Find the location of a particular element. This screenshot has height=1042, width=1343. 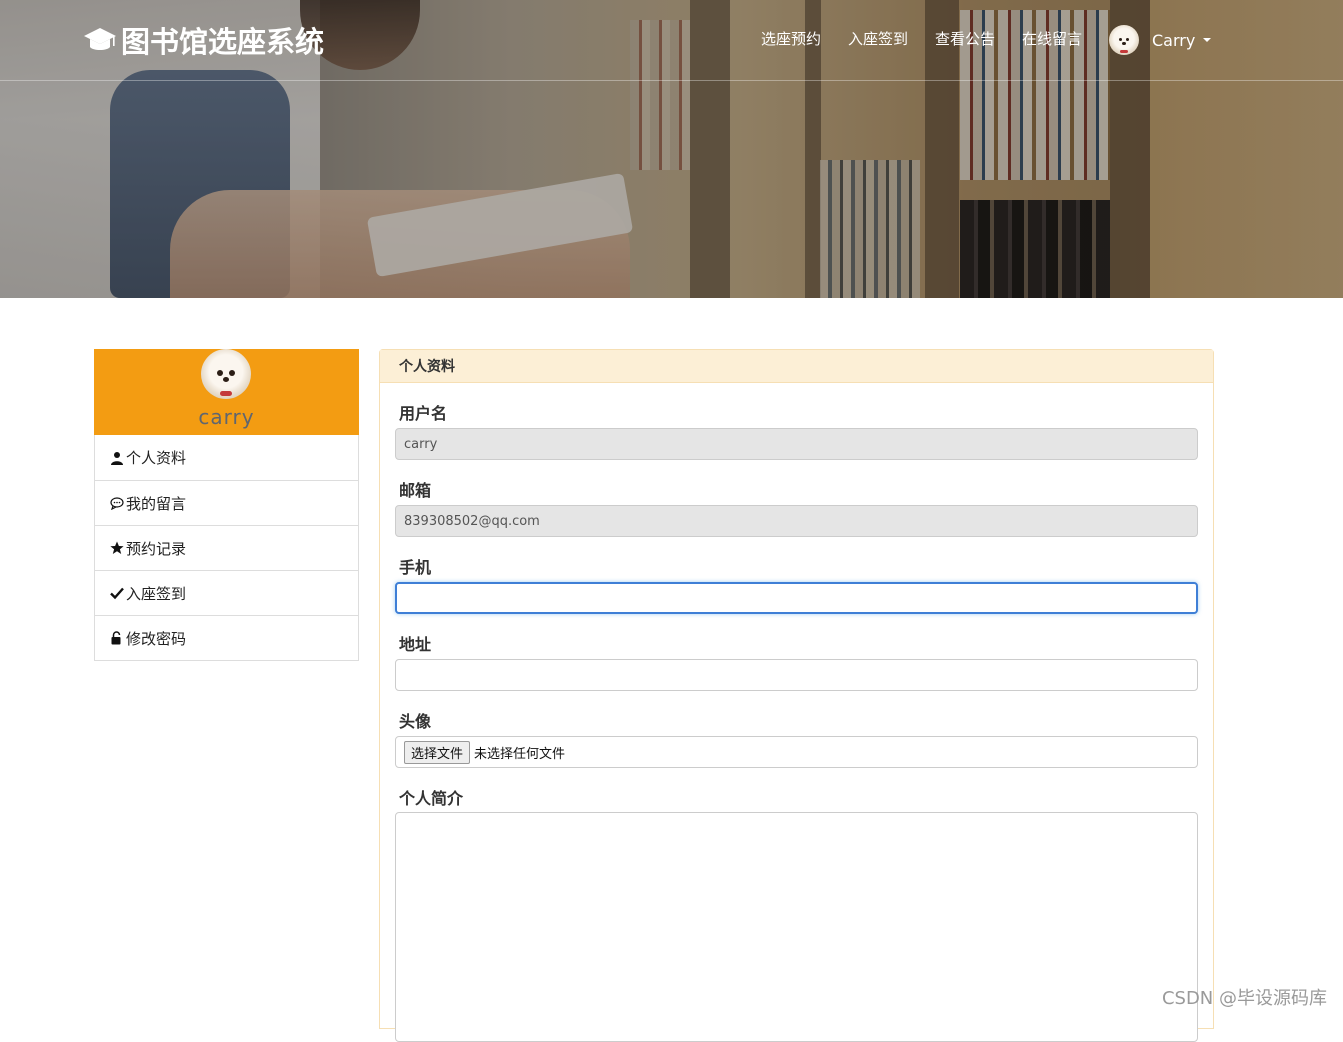

sidebar-item-reservations: 预约记录 is located at coordinates (226, 547).